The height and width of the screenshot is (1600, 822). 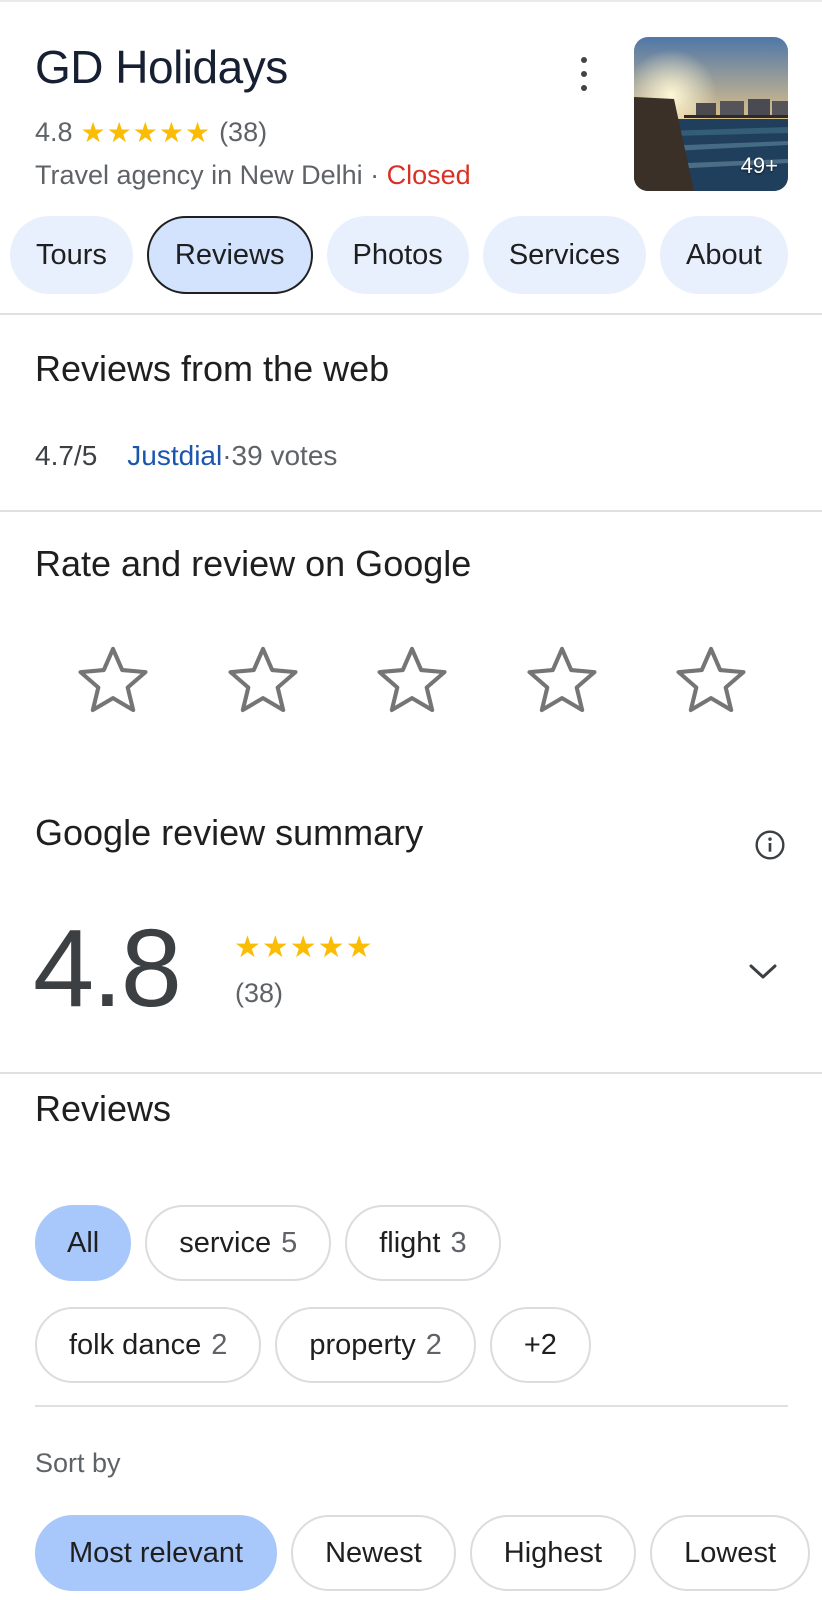 What do you see at coordinates (711, 114) in the screenshot?
I see `business-photo: 49+` at bounding box center [711, 114].